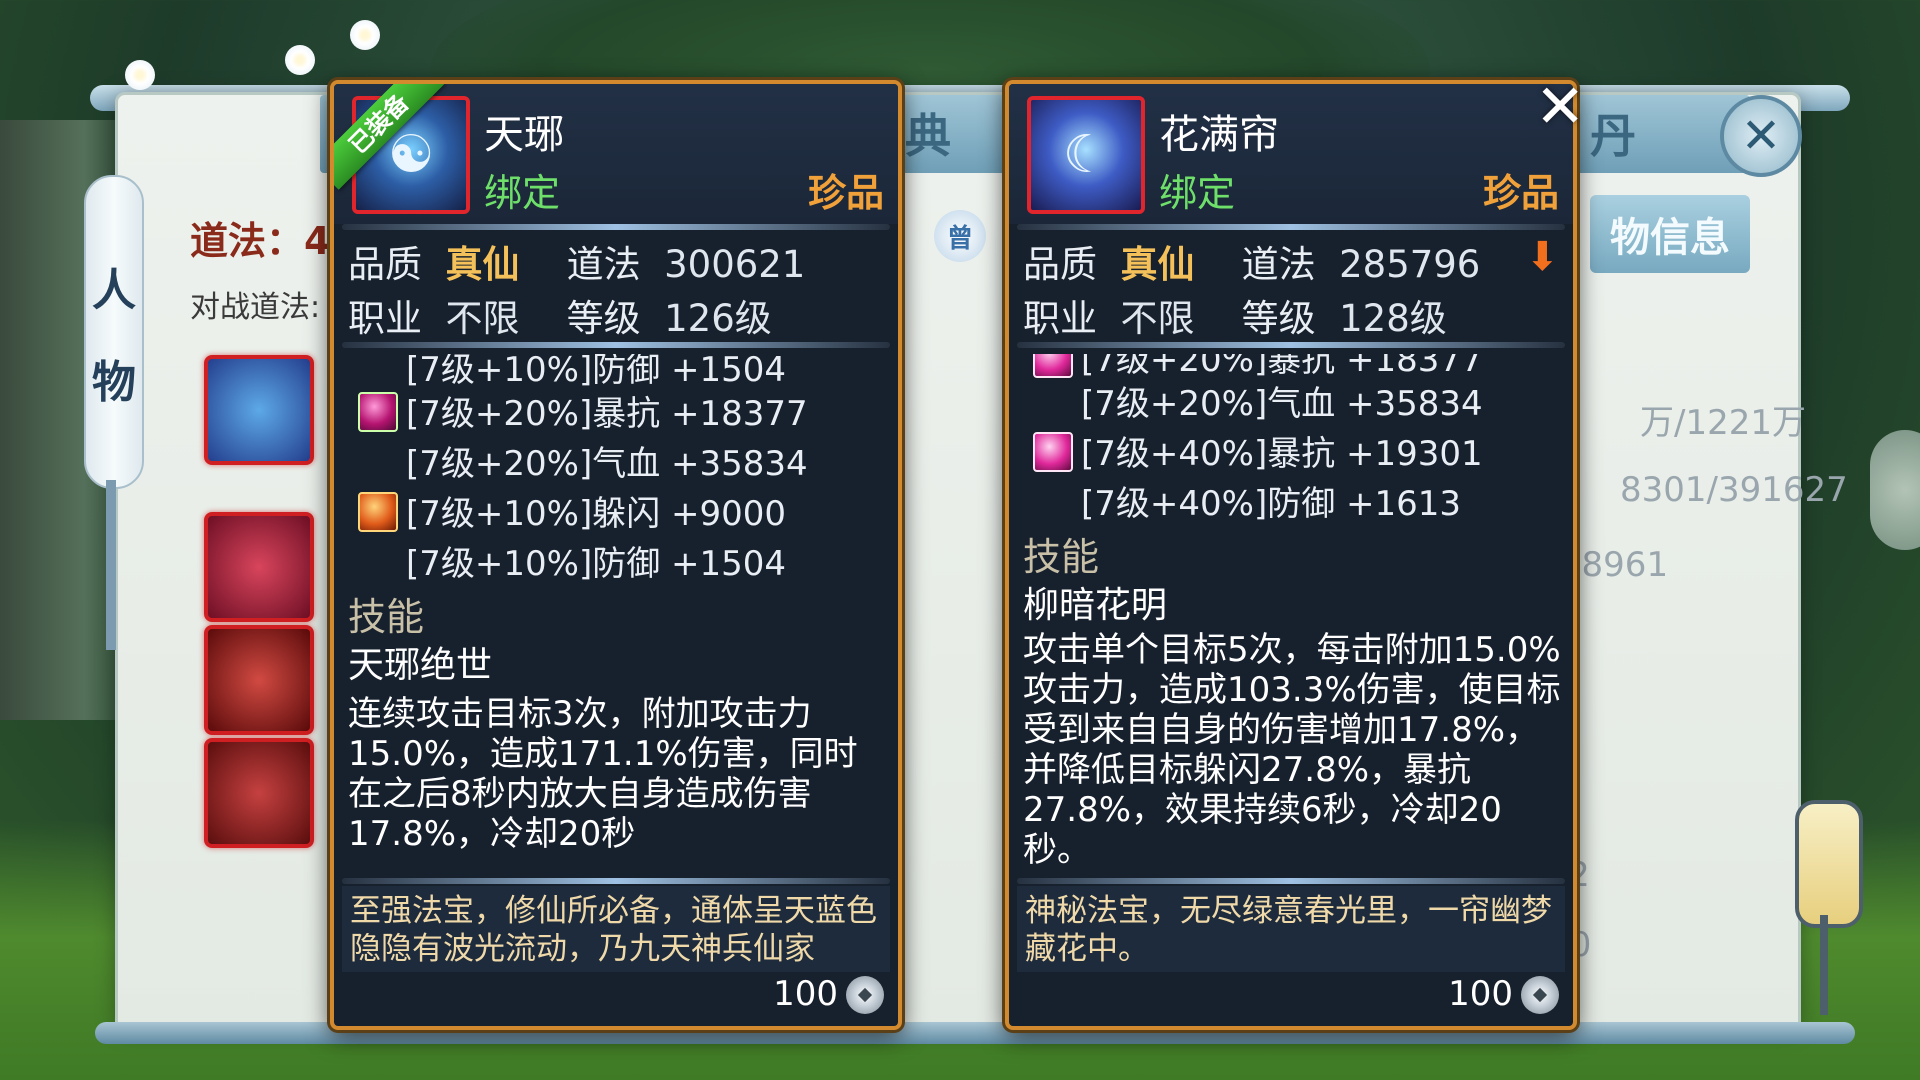 Image resolution: width=1920 pixels, height=1080 pixels. I want to click on lore-box: 神秘法宝，无尽绿意春光里，一帘幽梦藏花中。, so click(1291, 929).